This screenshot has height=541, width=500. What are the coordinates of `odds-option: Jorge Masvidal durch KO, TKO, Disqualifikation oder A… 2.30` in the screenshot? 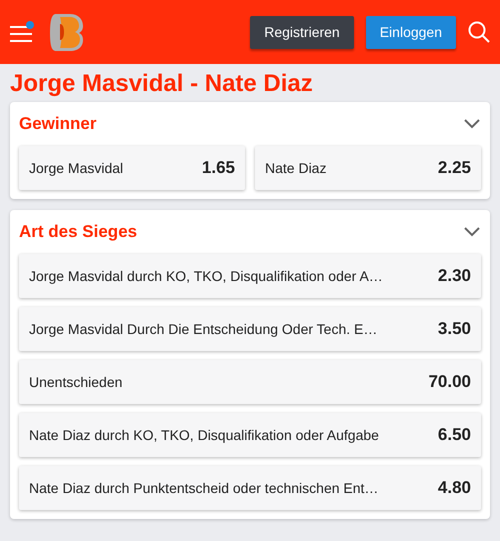 It's located at (250, 276).